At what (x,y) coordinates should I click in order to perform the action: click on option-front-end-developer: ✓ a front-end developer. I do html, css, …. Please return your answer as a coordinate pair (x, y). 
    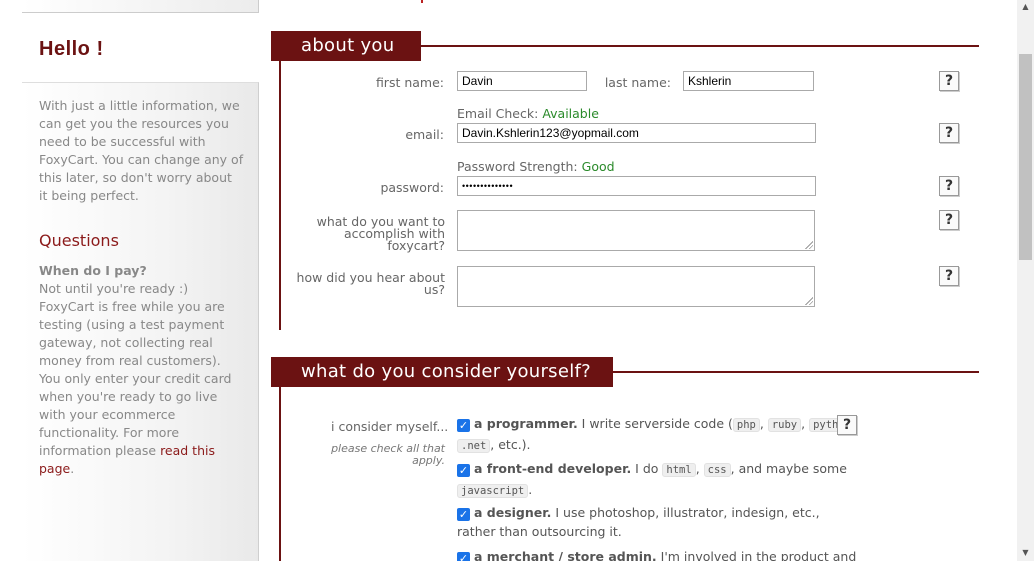
    Looking at the image, I should click on (657, 480).